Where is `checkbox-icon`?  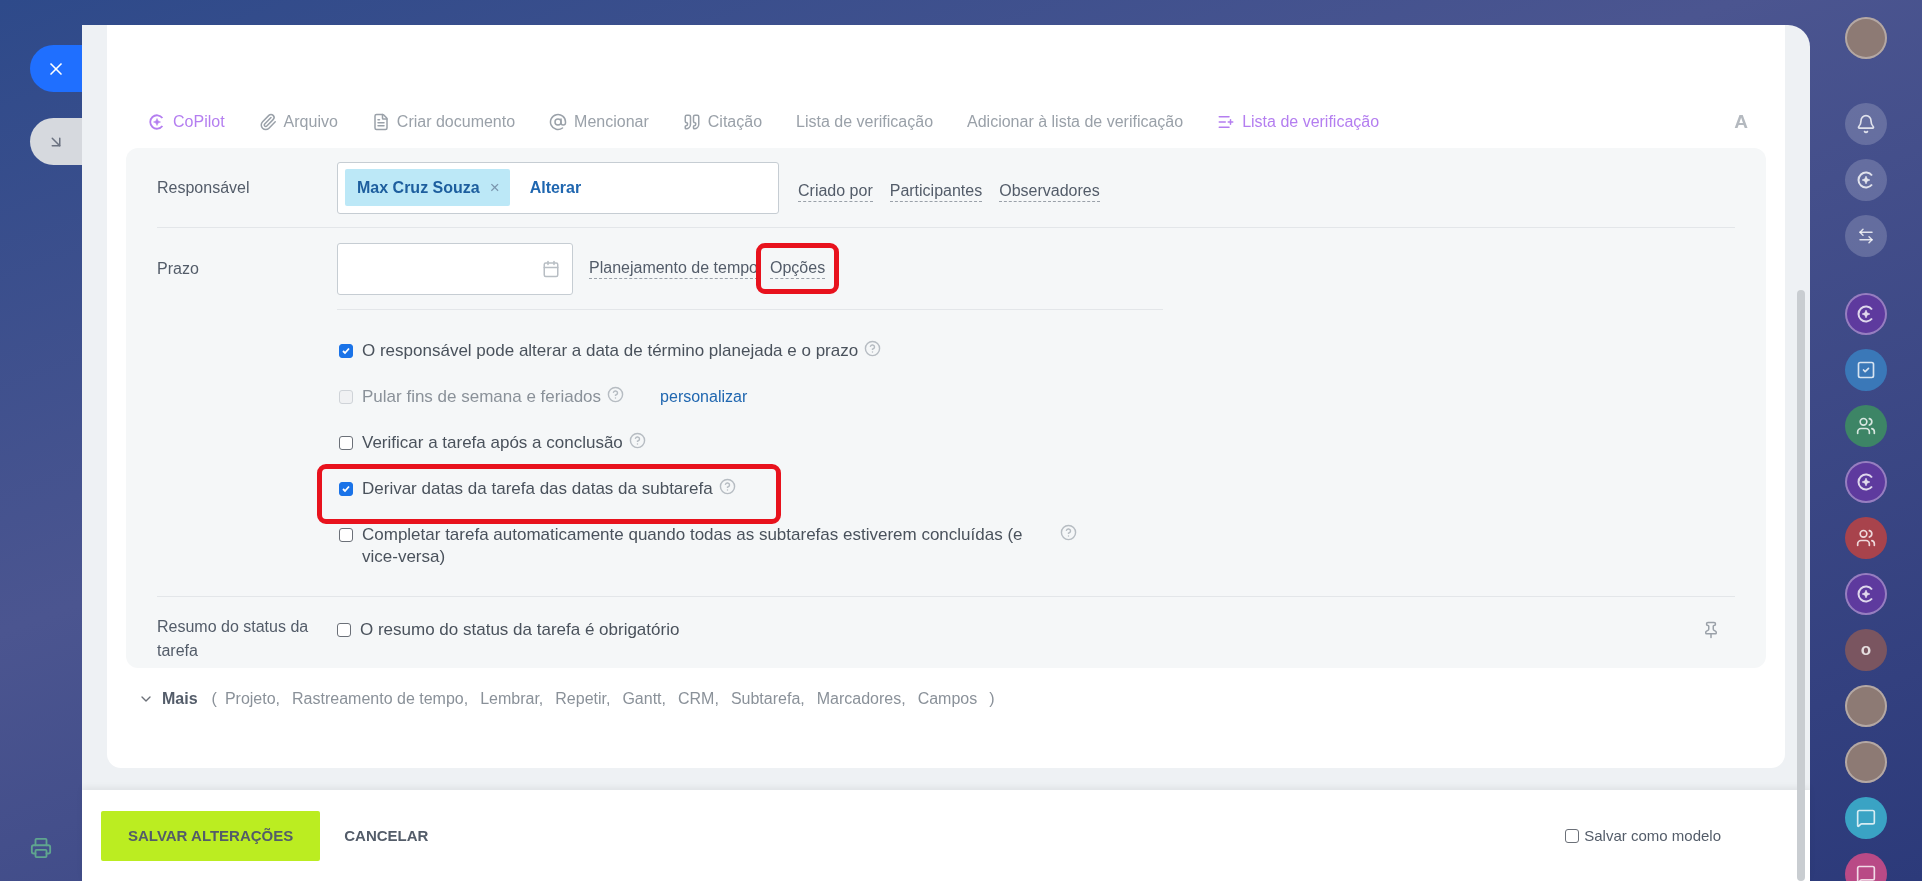 checkbox-icon is located at coordinates (1866, 370).